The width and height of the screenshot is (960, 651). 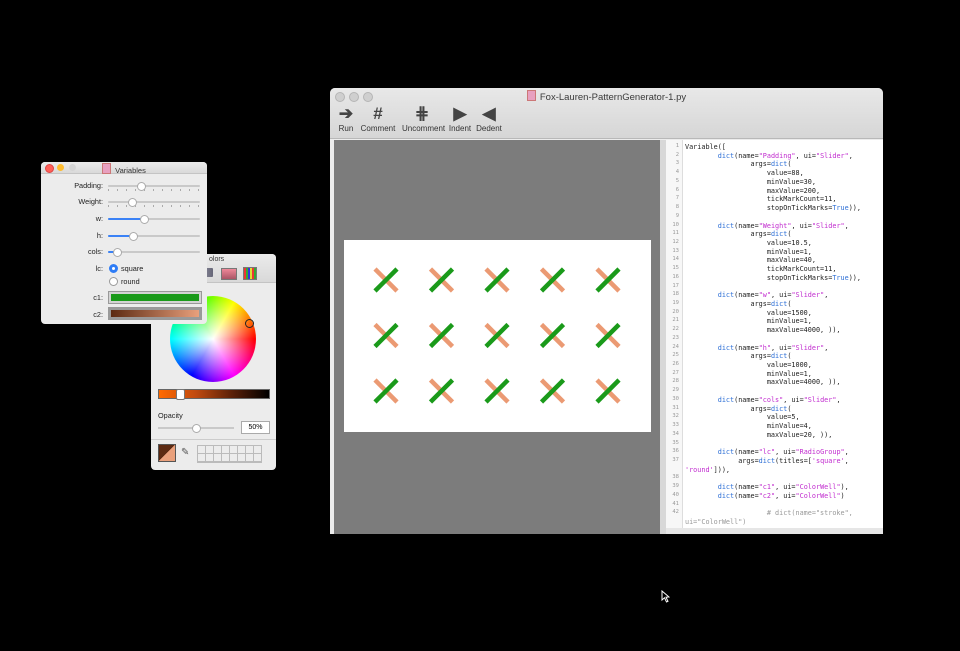 I want to click on opacity-field: 50%, so click(x=255, y=427).